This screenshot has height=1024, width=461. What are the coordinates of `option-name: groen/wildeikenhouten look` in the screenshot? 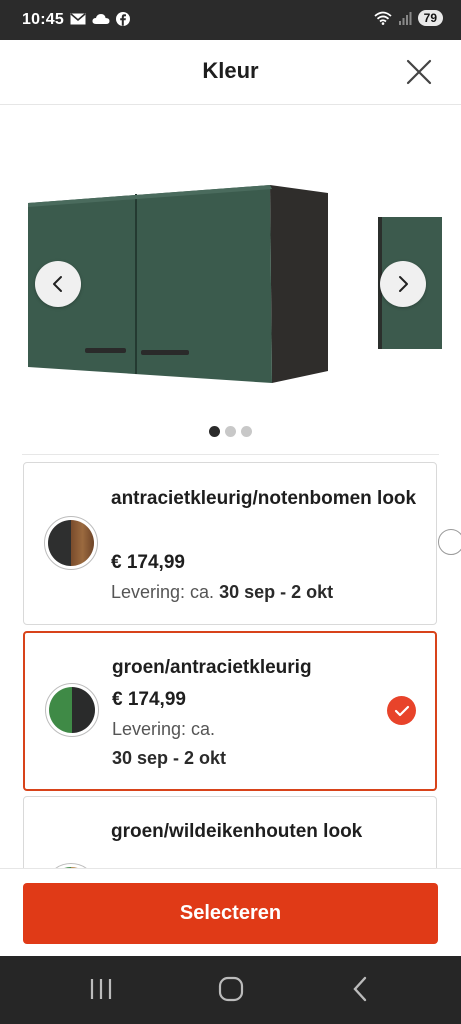 It's located at (237, 831).